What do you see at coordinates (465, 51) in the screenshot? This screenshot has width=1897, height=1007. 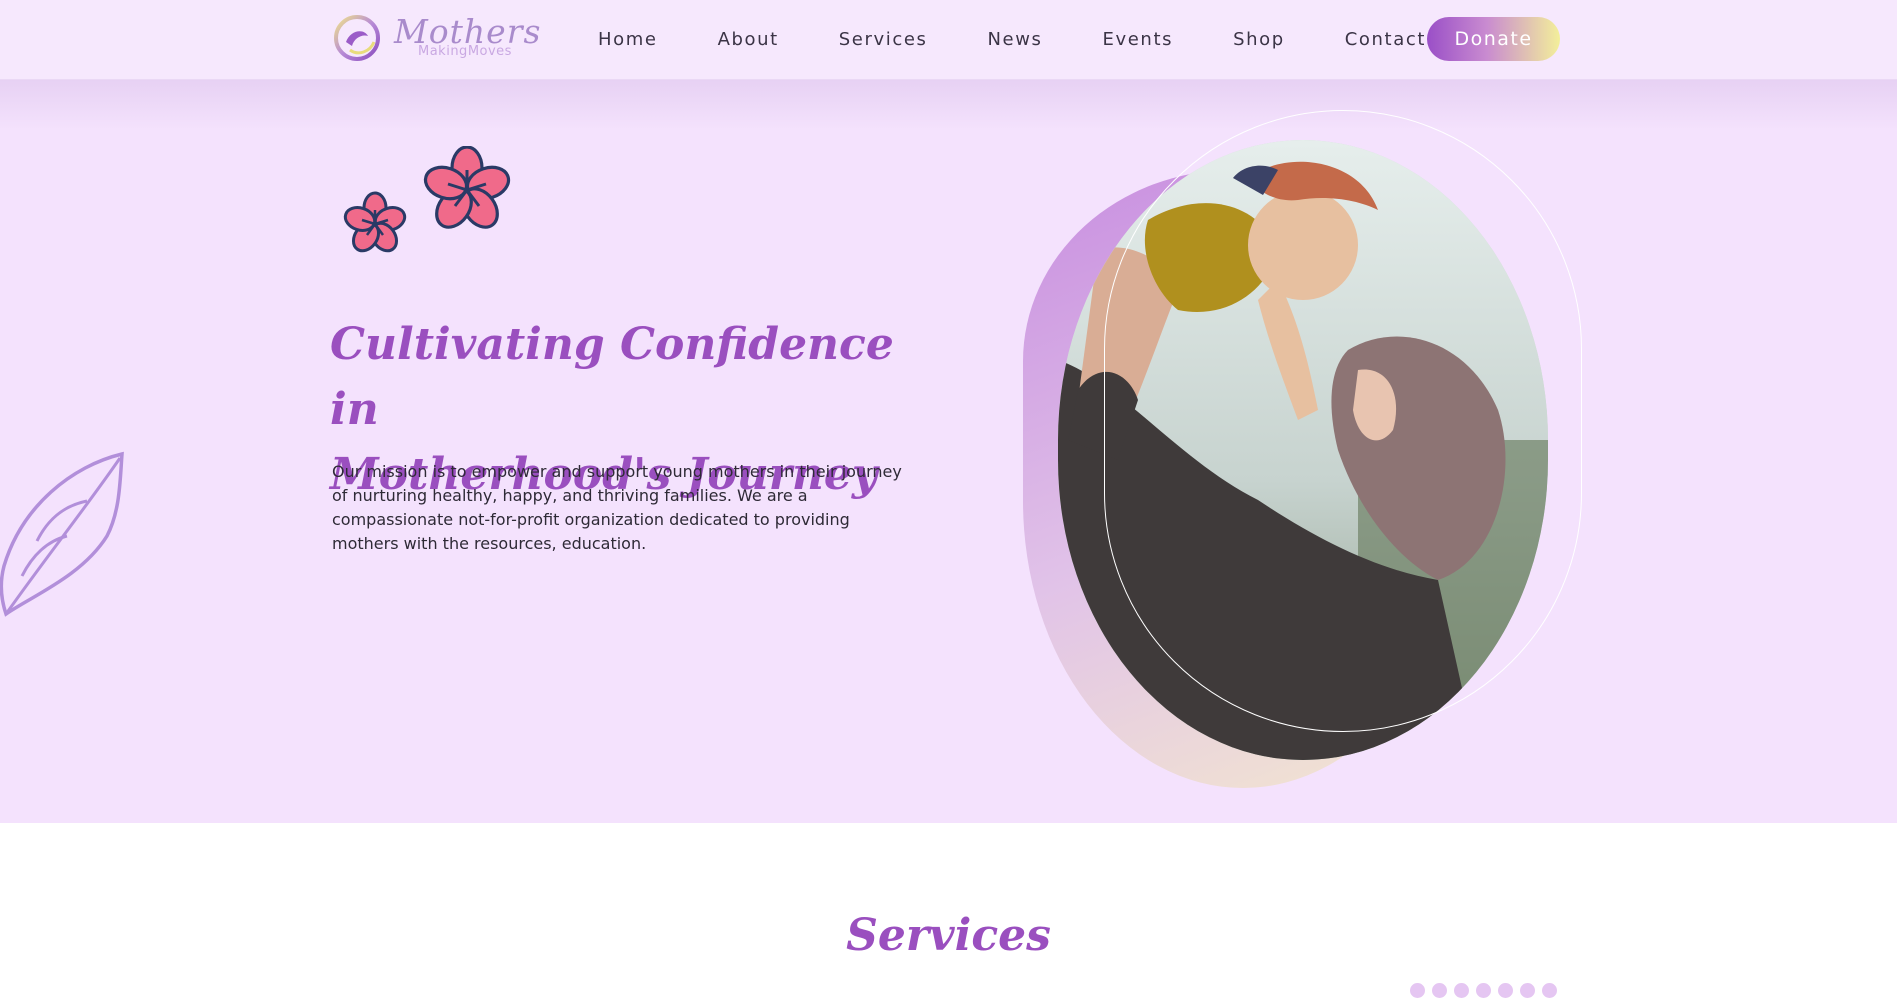 I see `brand-subtitle: MakingMoves` at bounding box center [465, 51].